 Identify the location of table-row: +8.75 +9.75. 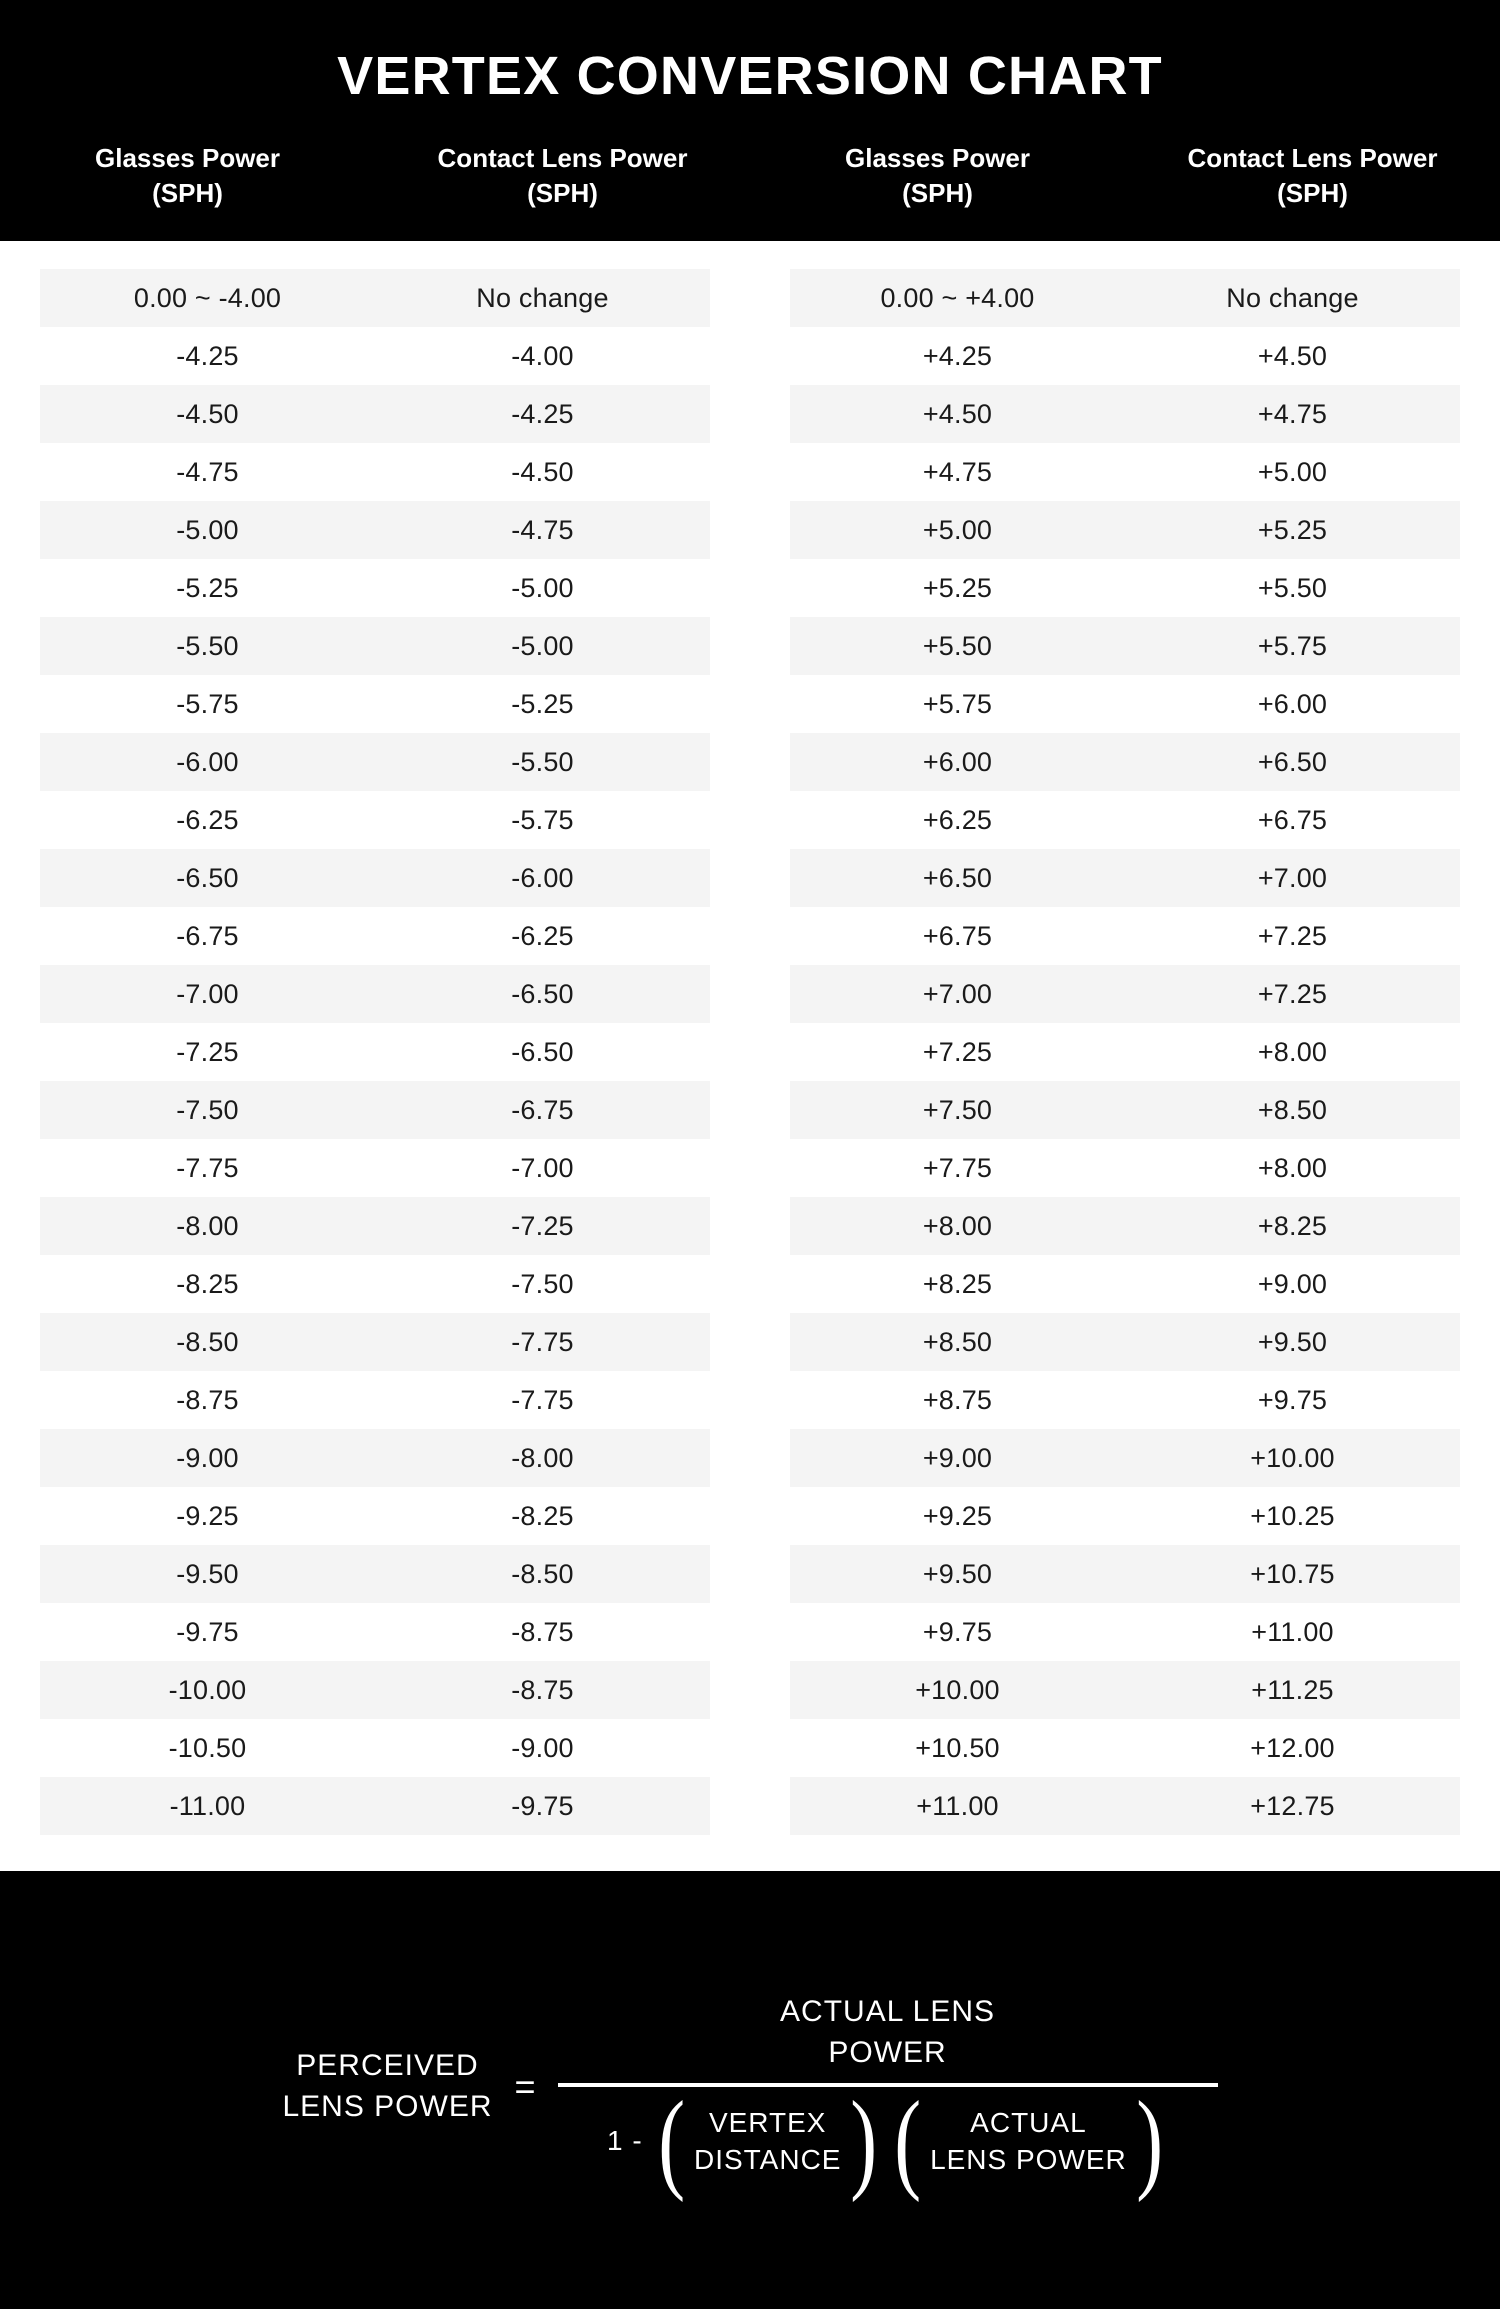
(1125, 1399).